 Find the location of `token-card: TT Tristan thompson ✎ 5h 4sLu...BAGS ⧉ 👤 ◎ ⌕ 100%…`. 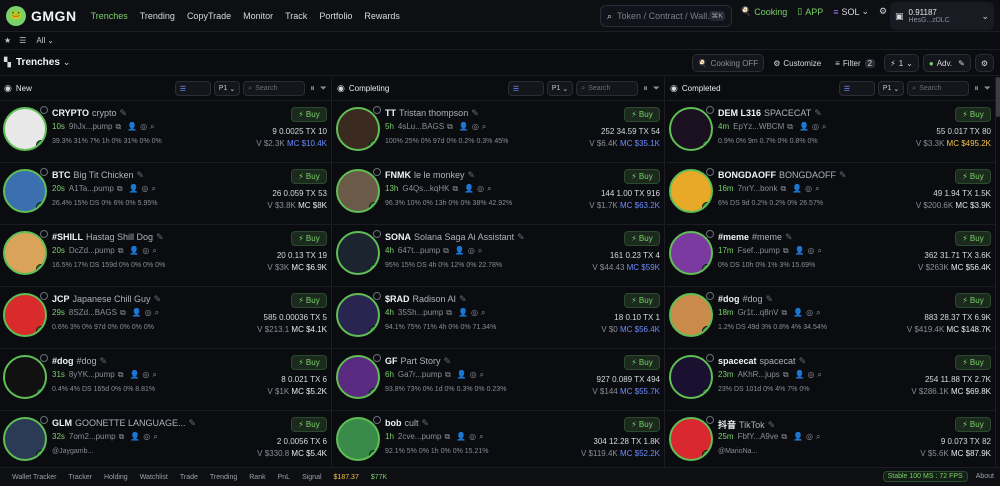

token-card: TT Tristan thompson ✎ 5h 4sLu...BAGS ⧉ 👤 ◎ ⌕ 100%… is located at coordinates (498, 132).